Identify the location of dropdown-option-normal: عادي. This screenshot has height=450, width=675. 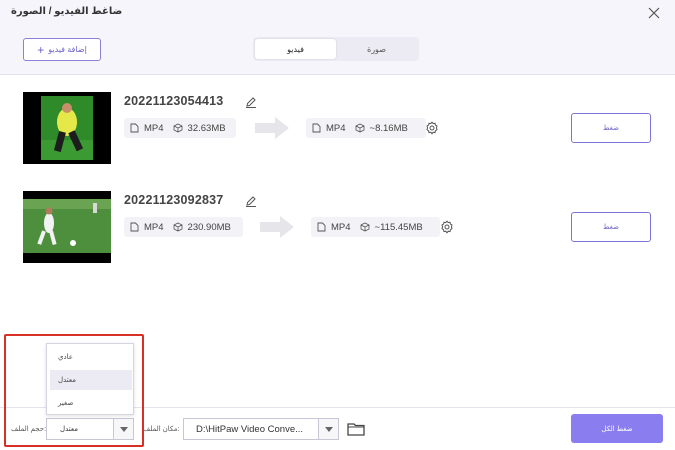
(91, 357).